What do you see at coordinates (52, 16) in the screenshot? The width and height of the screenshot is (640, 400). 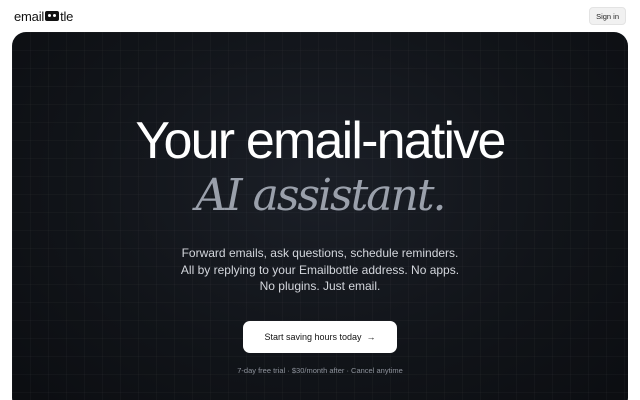 I see `bottle-logo-icon` at bounding box center [52, 16].